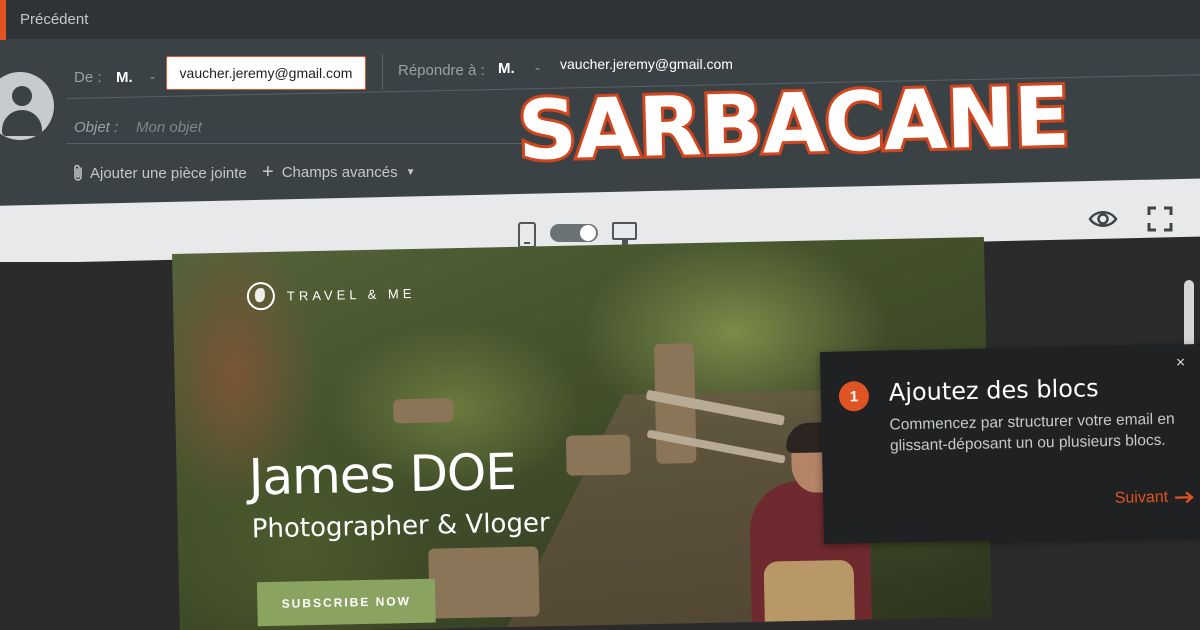 The height and width of the screenshot is (630, 1200). What do you see at coordinates (1181, 363) in the screenshot?
I see `close-icon: ×` at bounding box center [1181, 363].